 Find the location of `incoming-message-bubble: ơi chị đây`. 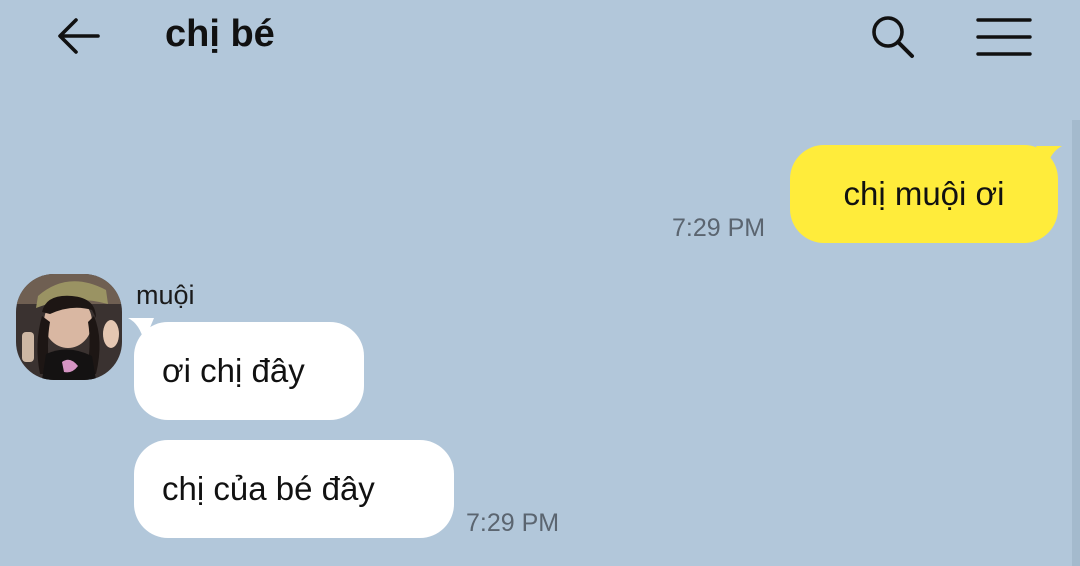

incoming-message-bubble: ơi chị đây is located at coordinates (249, 371).